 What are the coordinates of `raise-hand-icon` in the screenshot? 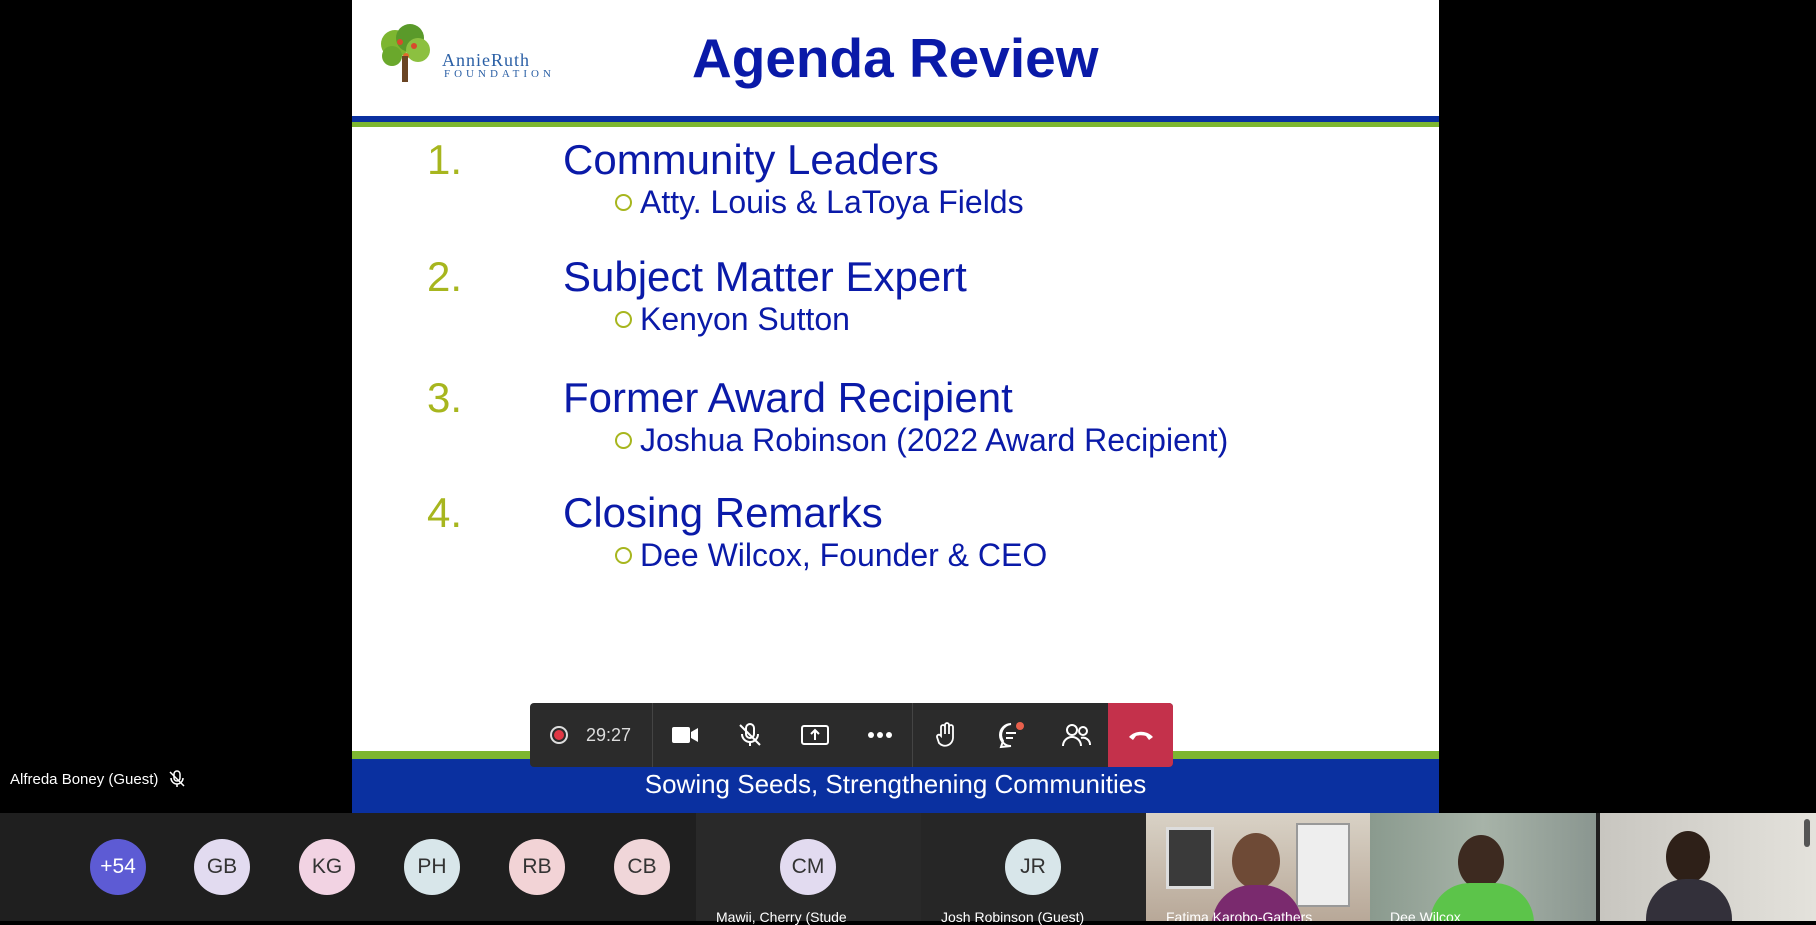 It's located at (944, 734).